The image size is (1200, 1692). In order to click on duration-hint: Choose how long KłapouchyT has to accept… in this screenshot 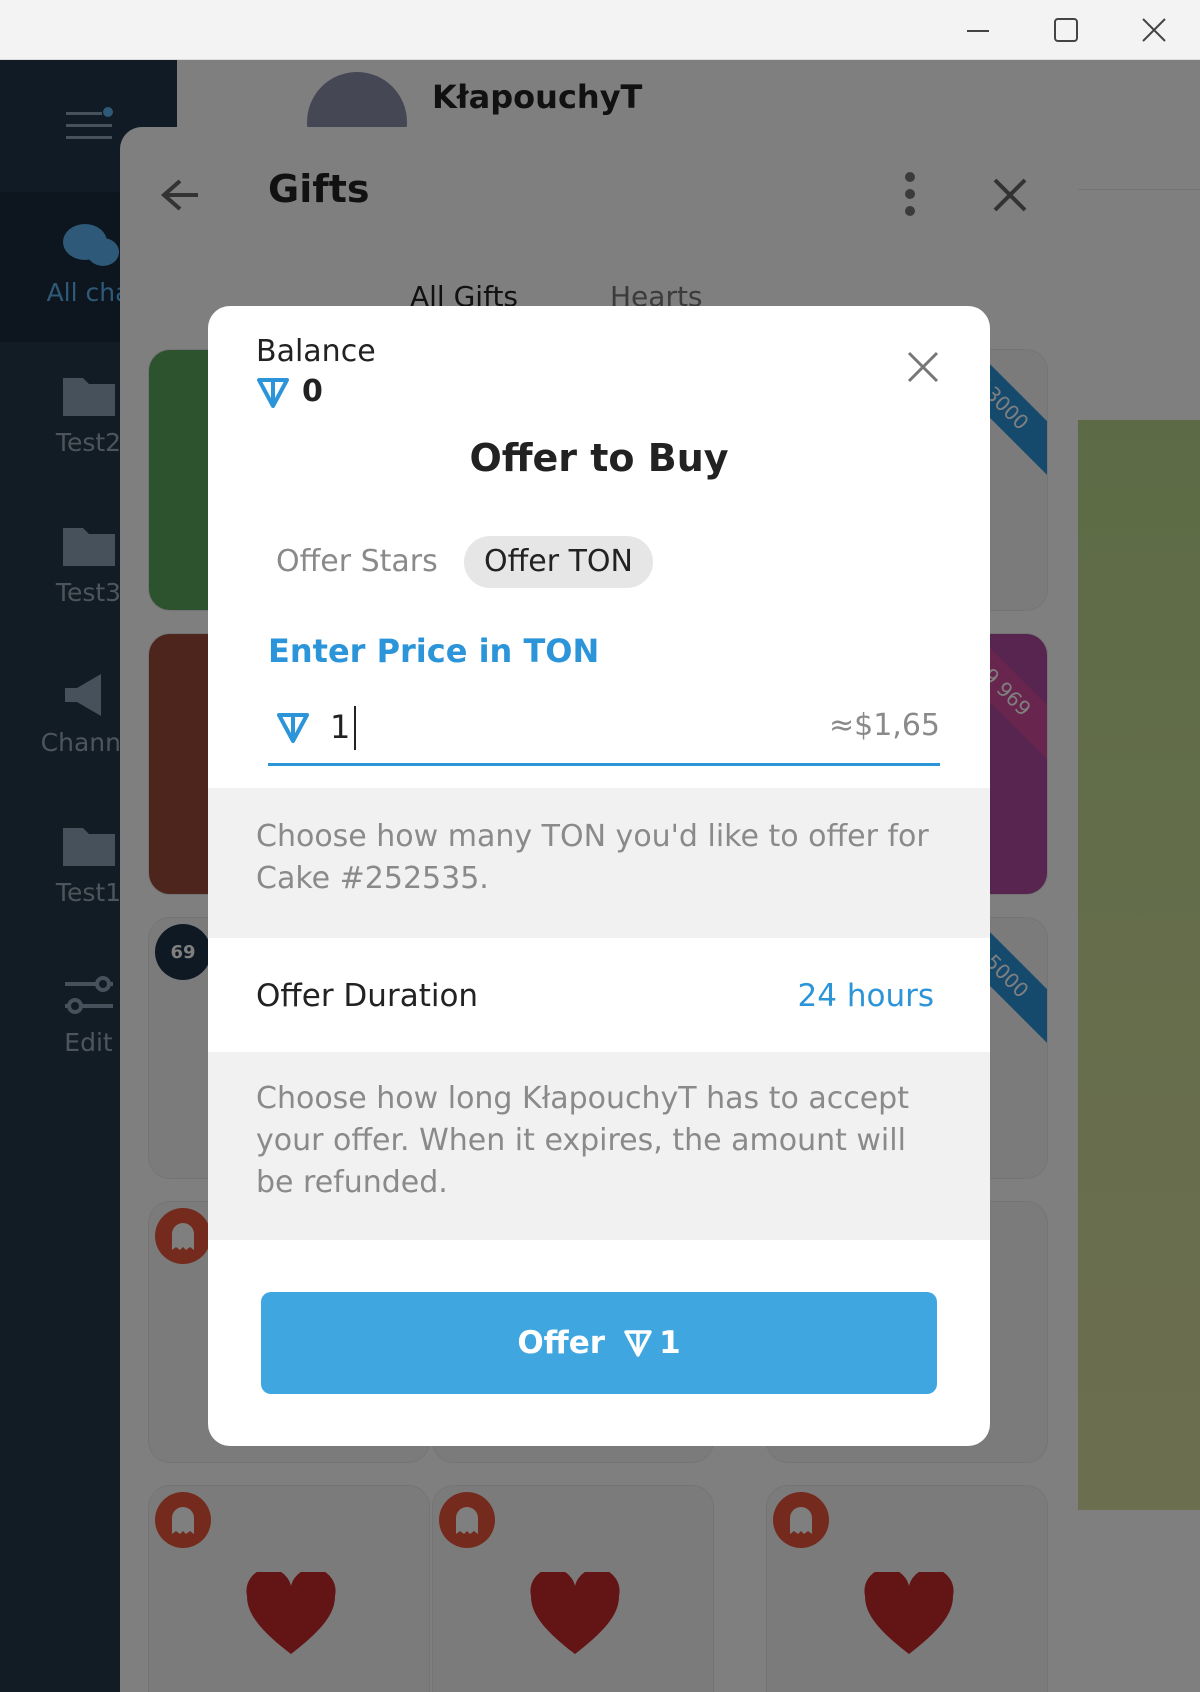, I will do `click(599, 1146)`.